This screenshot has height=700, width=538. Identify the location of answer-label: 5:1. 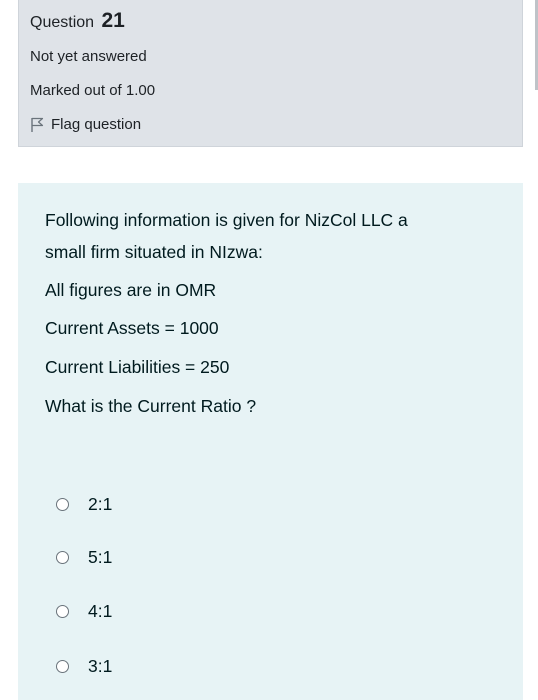
(100, 557).